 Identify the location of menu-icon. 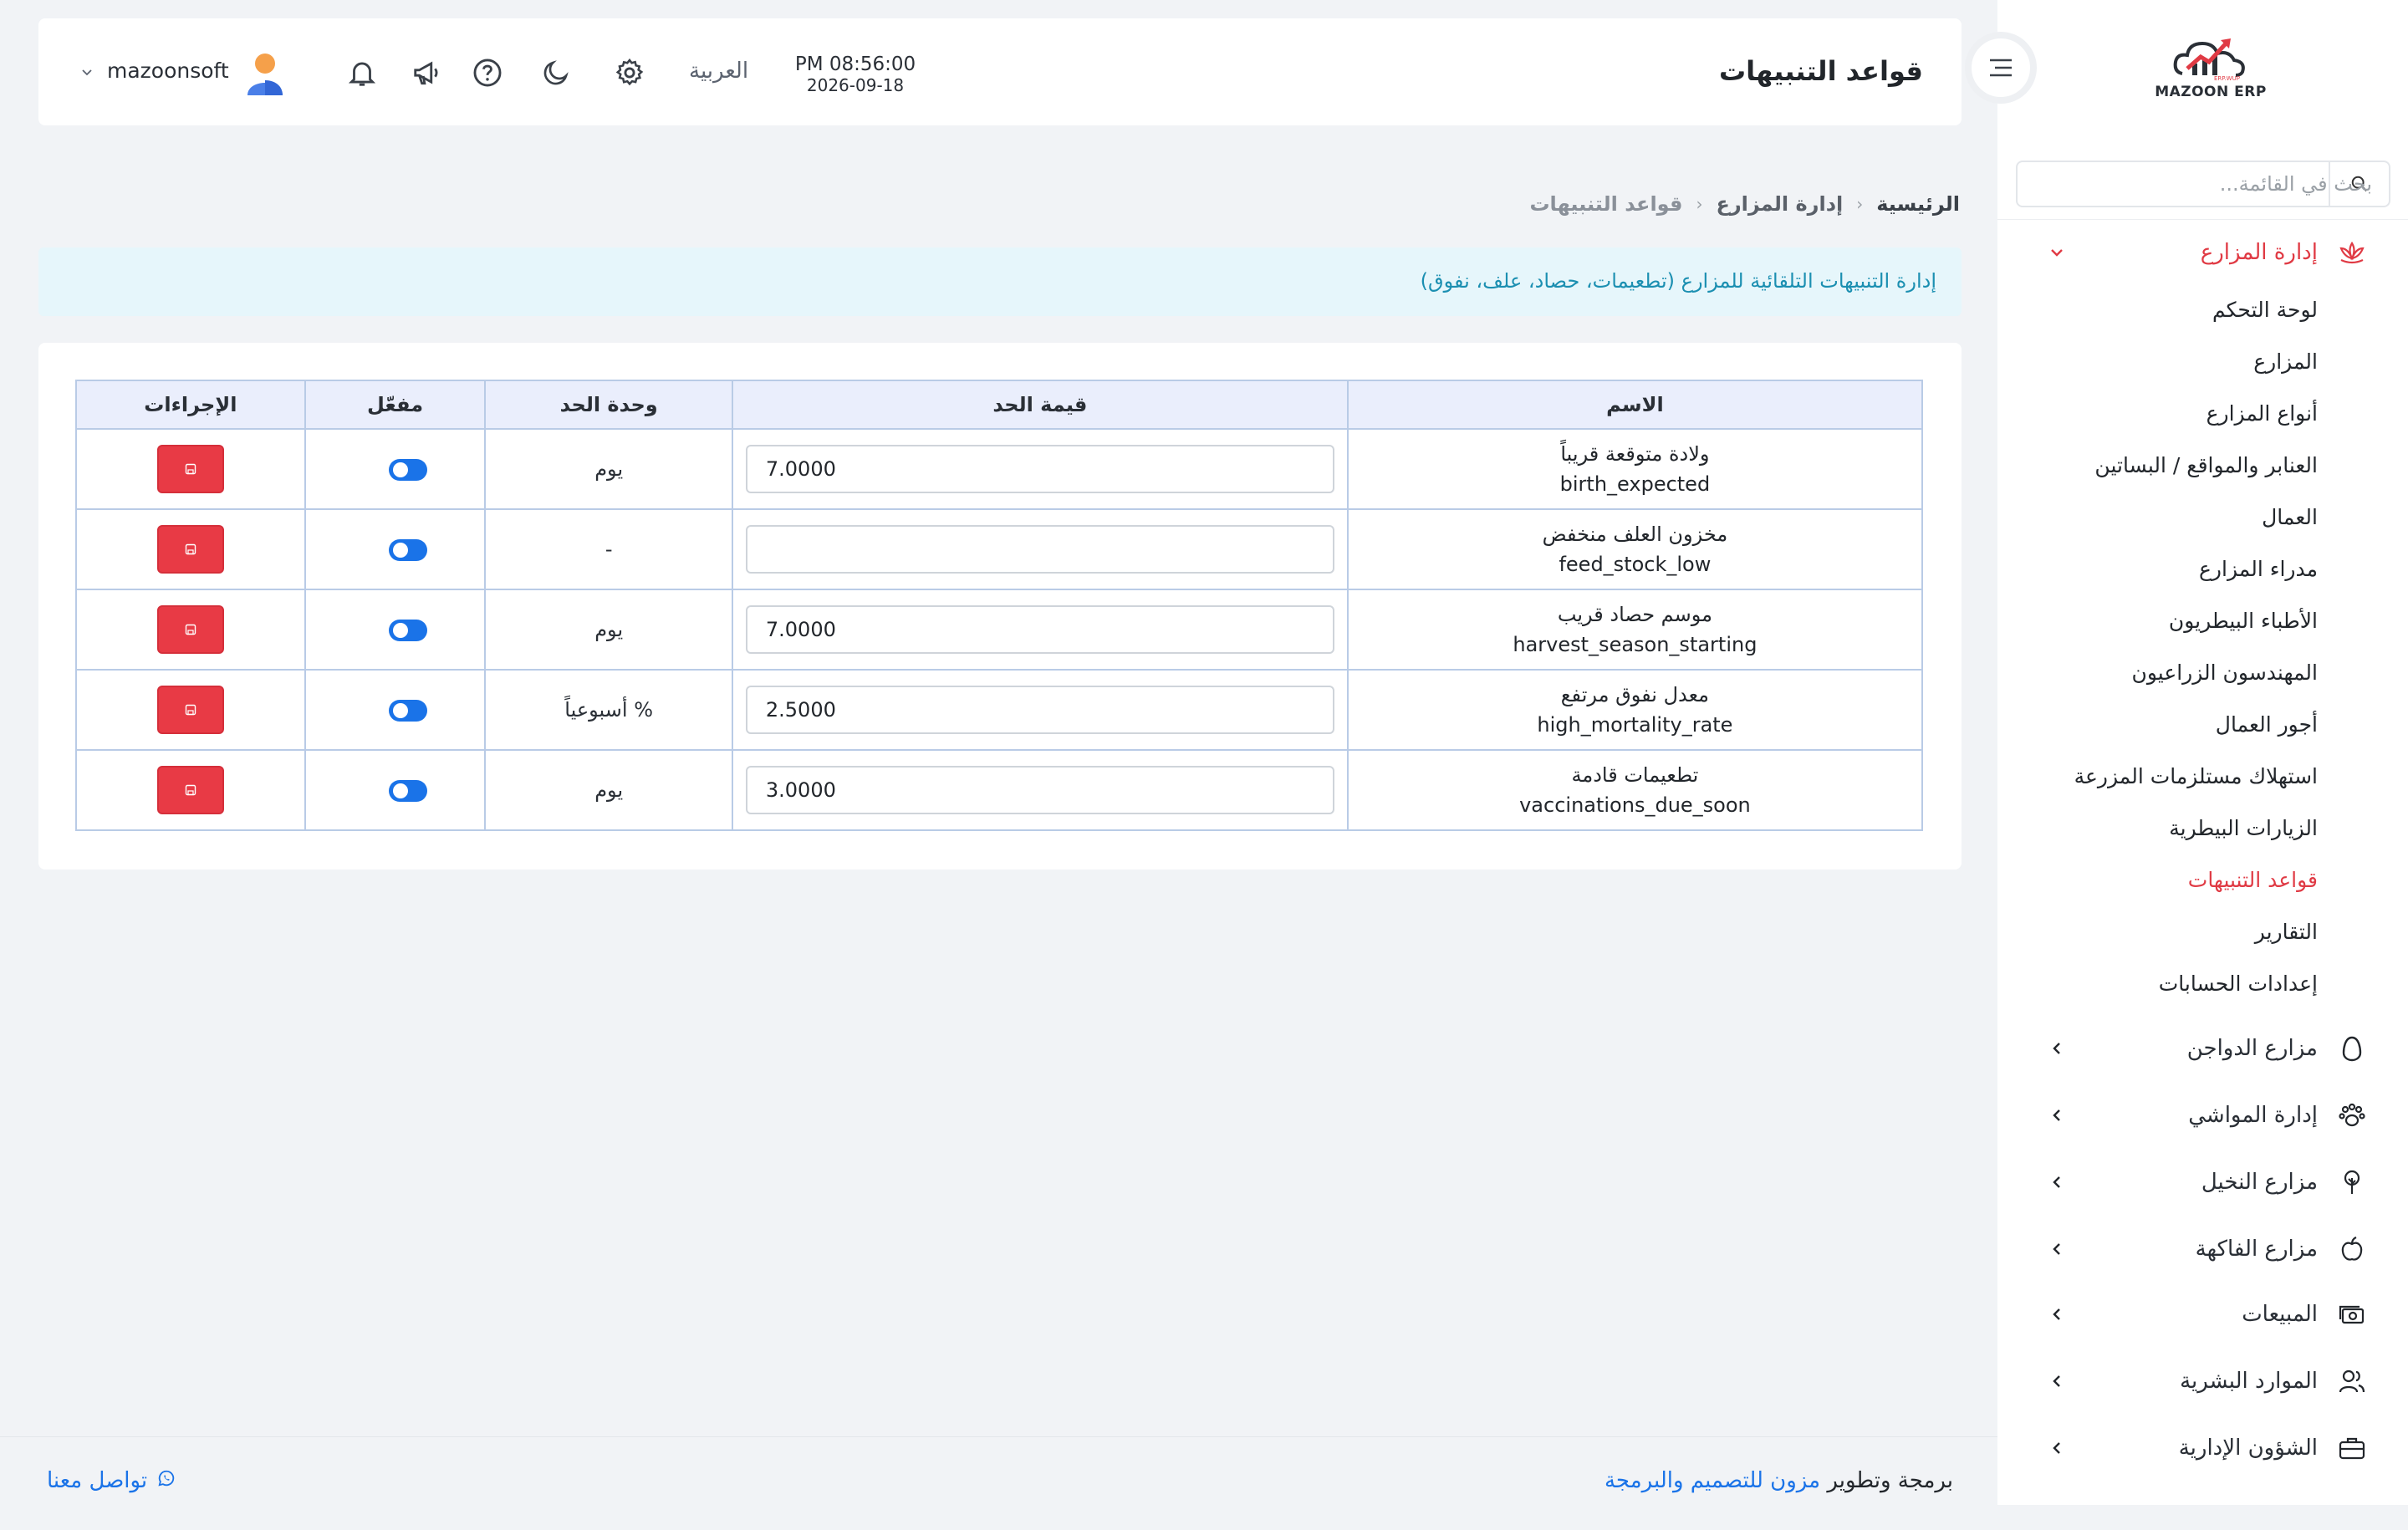
(2001, 68).